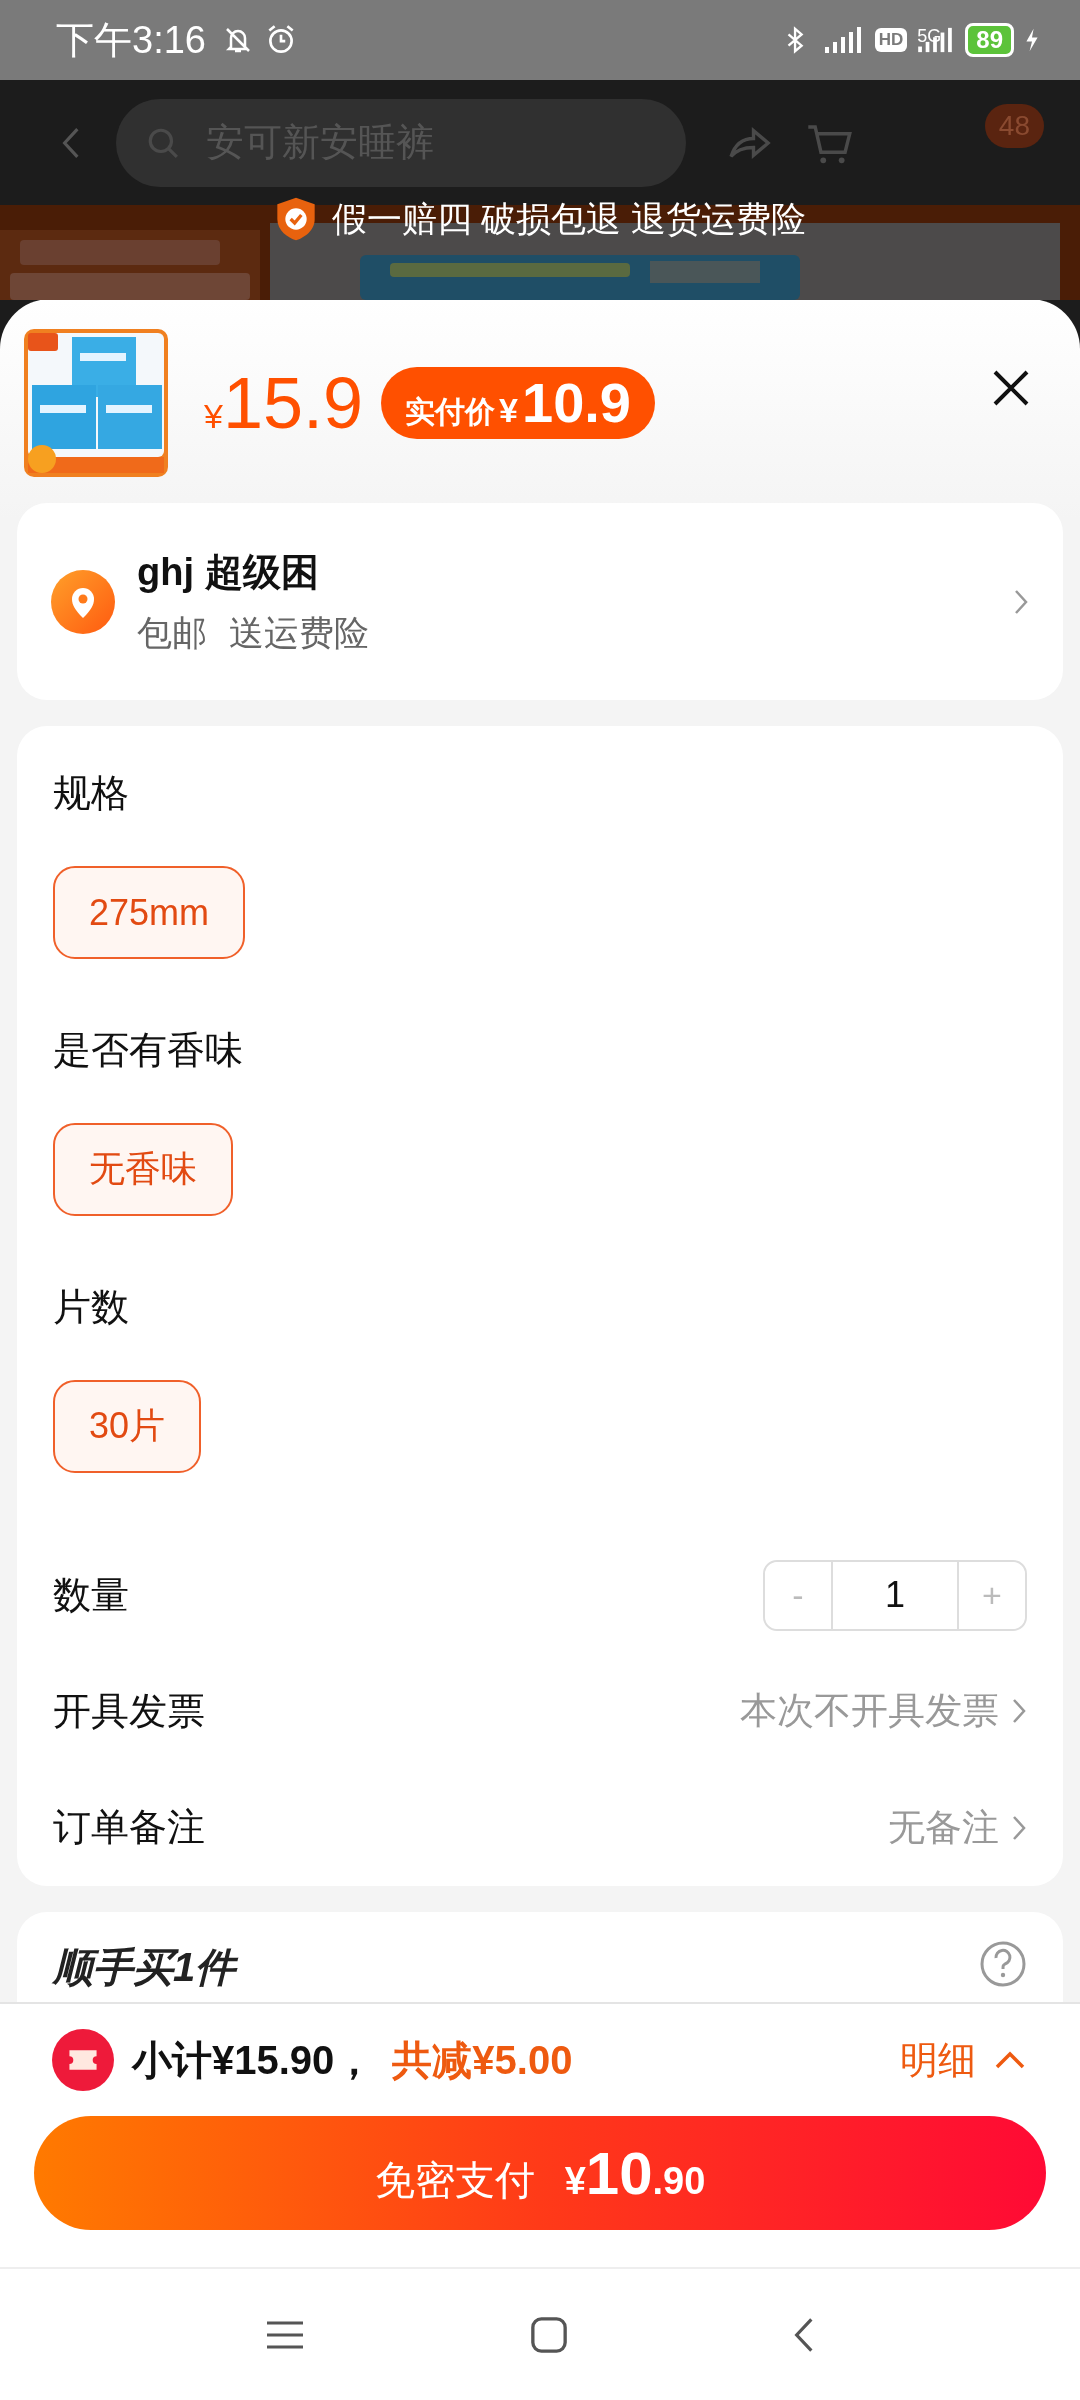  What do you see at coordinates (293, 403) in the screenshot?
I see `price: 15.9` at bounding box center [293, 403].